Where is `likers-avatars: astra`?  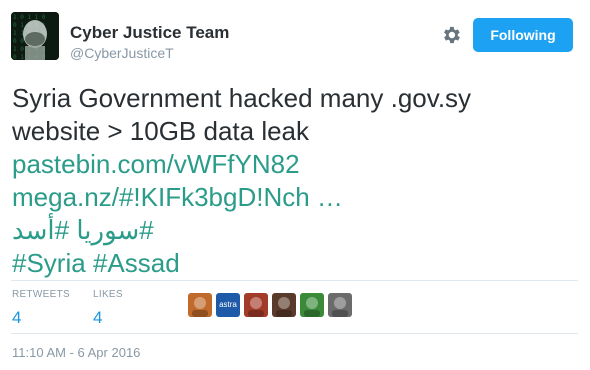 likers-avatars: astra is located at coordinates (270, 306).